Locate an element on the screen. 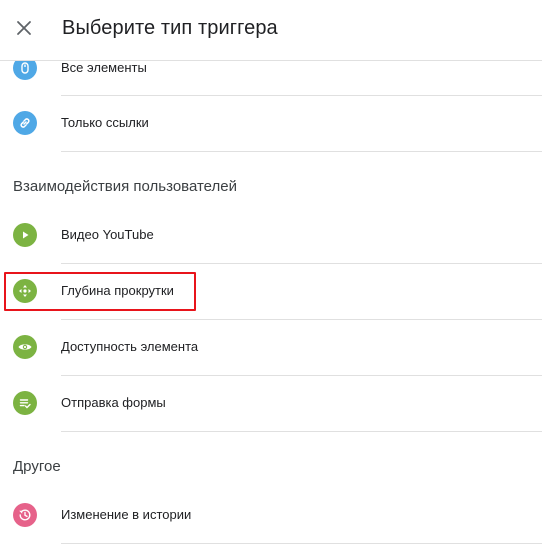  trigger-item-label: Видео YouTube is located at coordinates (107, 234).